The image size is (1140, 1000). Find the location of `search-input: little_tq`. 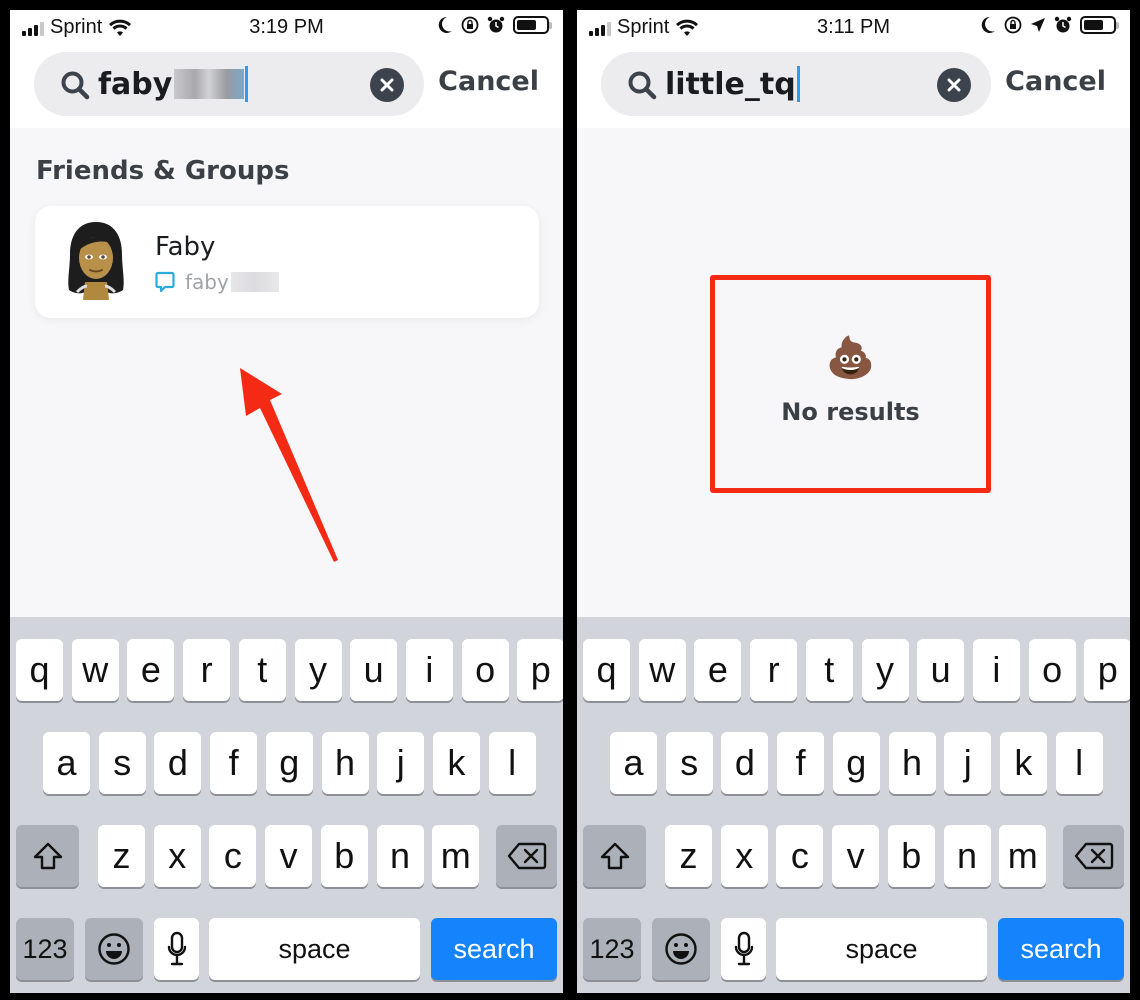

search-input: little_tq is located at coordinates (732, 84).